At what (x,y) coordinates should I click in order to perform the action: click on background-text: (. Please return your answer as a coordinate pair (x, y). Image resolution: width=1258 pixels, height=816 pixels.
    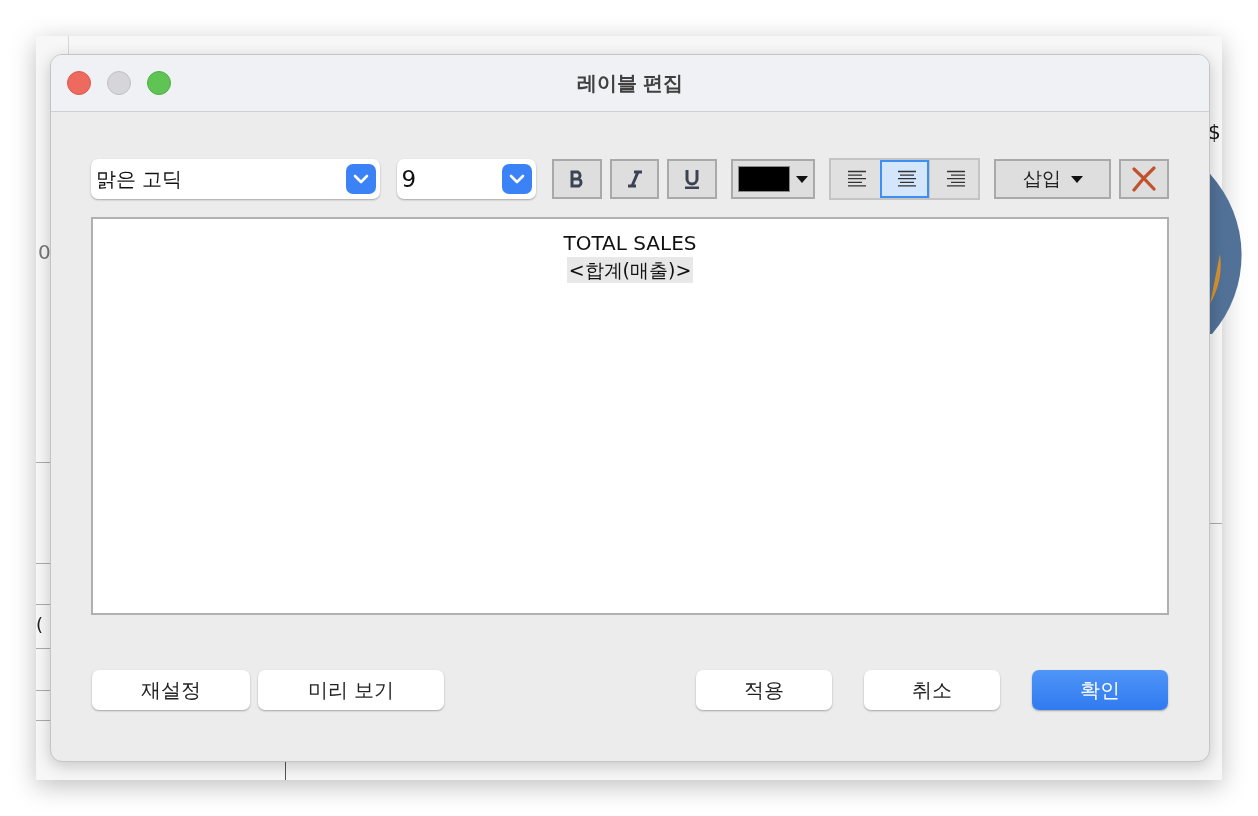
    Looking at the image, I should click on (40, 624).